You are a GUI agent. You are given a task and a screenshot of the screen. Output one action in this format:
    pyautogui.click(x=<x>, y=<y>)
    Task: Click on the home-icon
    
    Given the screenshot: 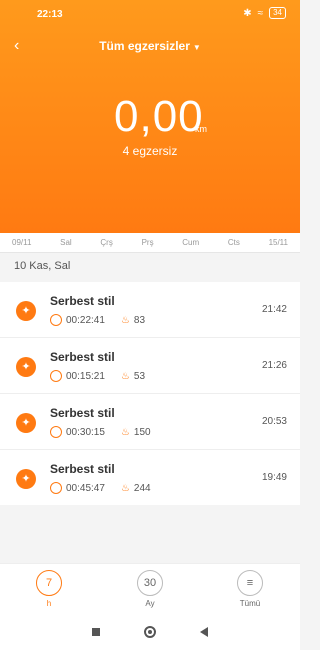 What is the action you would take?
    pyautogui.click(x=150, y=631)
    